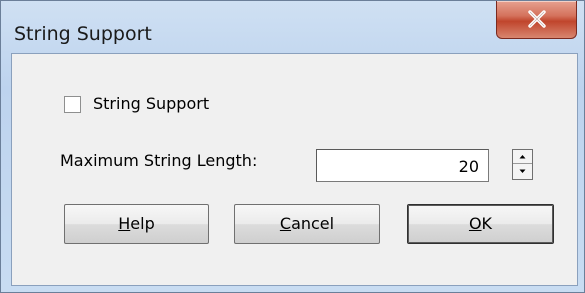 The image size is (585, 293). What do you see at coordinates (475, 223) in the screenshot?
I see `ok-mnemonic: O` at bounding box center [475, 223].